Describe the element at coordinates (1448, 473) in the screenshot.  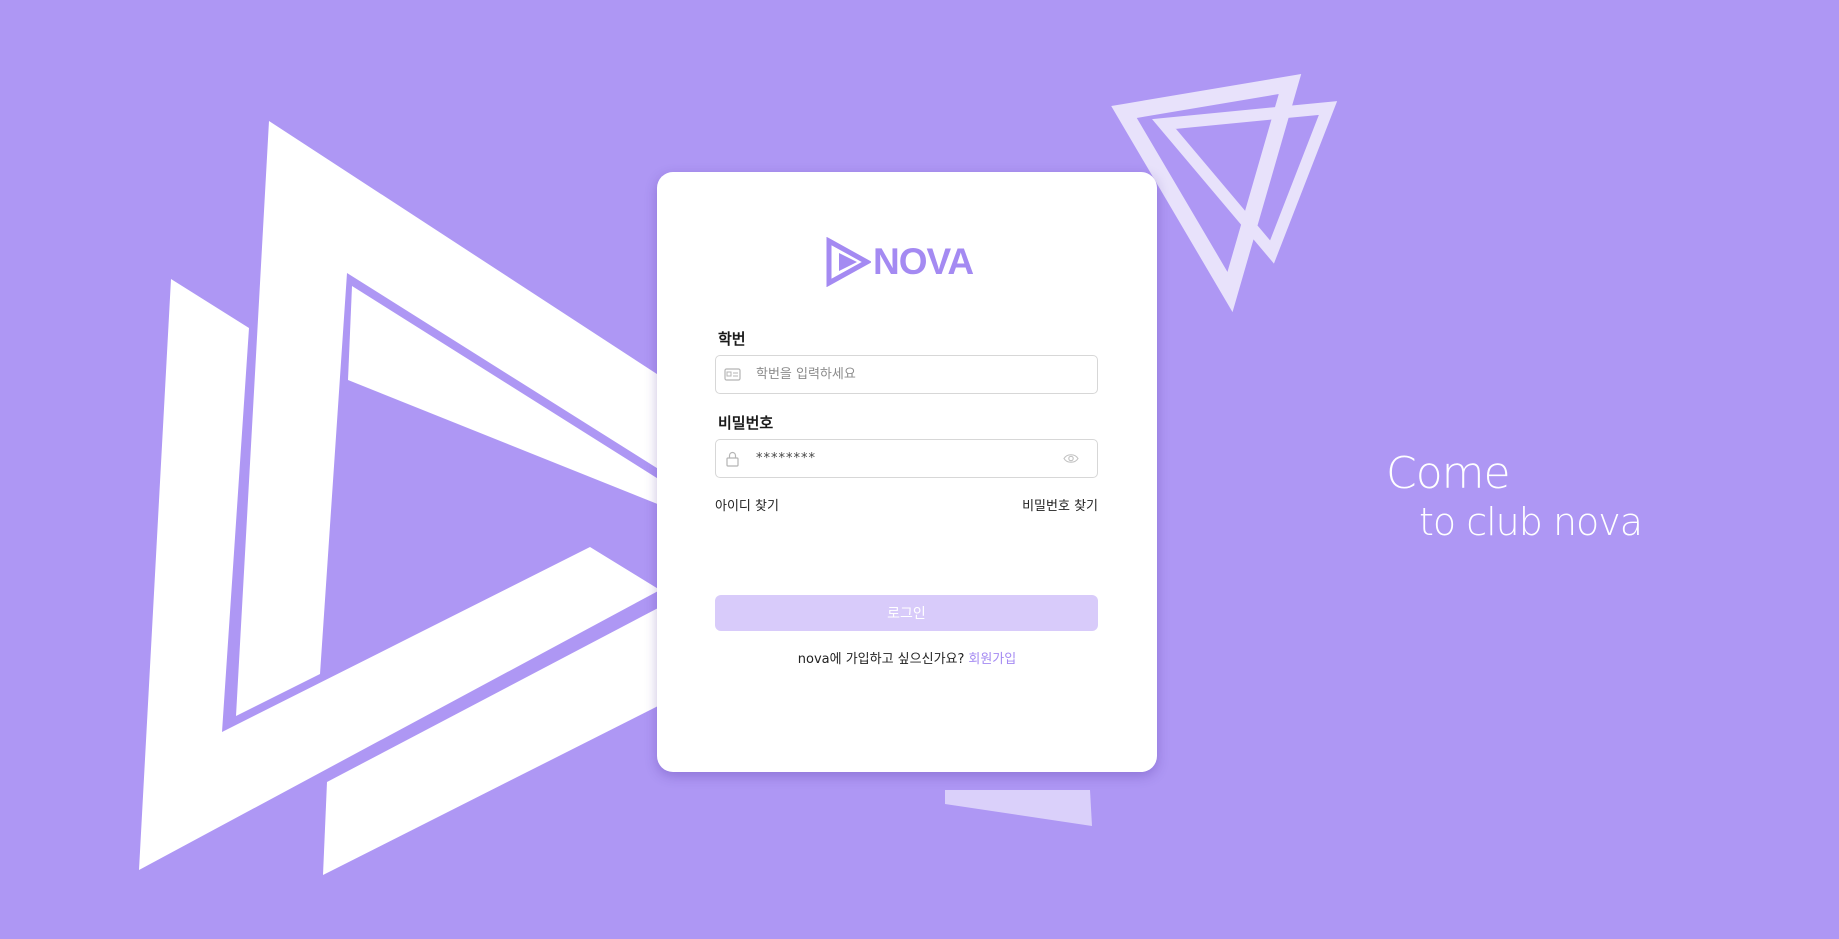
I see `tagline-line-1: Come` at that location.